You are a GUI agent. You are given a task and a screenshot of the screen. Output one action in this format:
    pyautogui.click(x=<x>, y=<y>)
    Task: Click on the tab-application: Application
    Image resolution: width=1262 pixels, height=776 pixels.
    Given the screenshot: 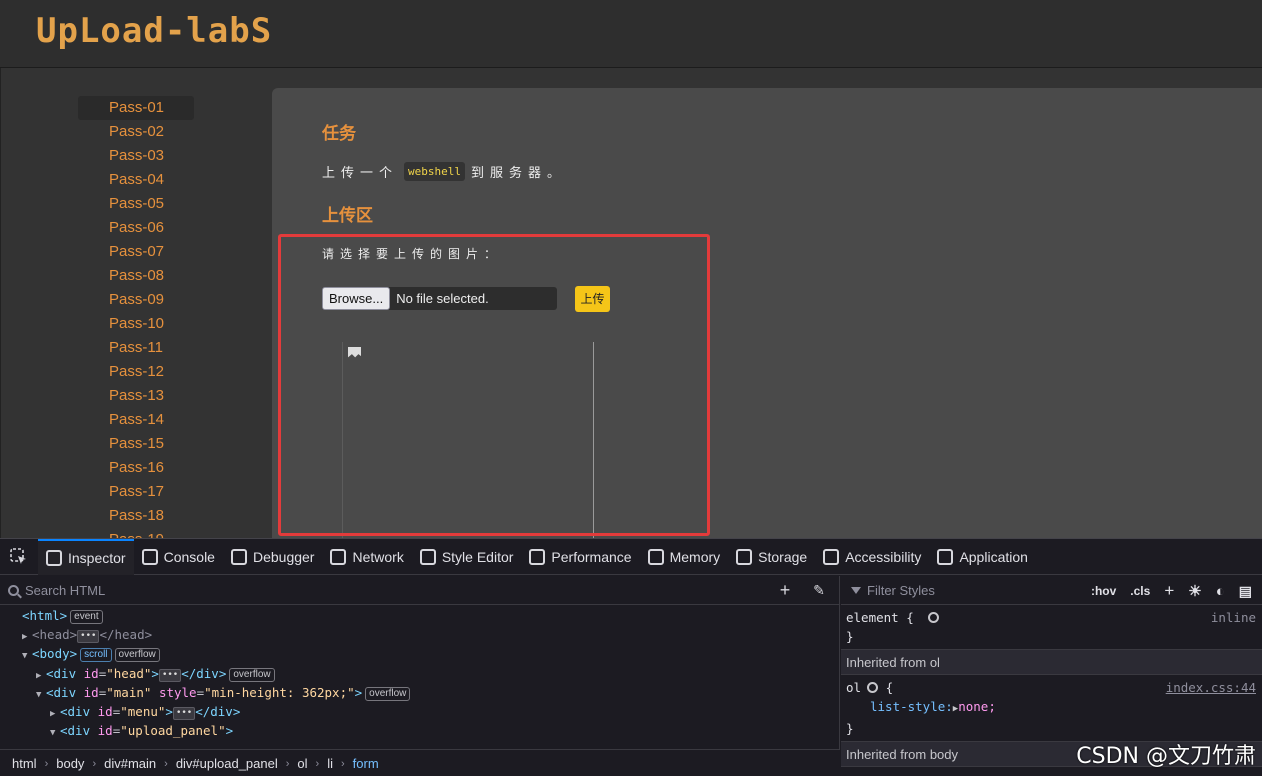 What is the action you would take?
    pyautogui.click(x=982, y=557)
    